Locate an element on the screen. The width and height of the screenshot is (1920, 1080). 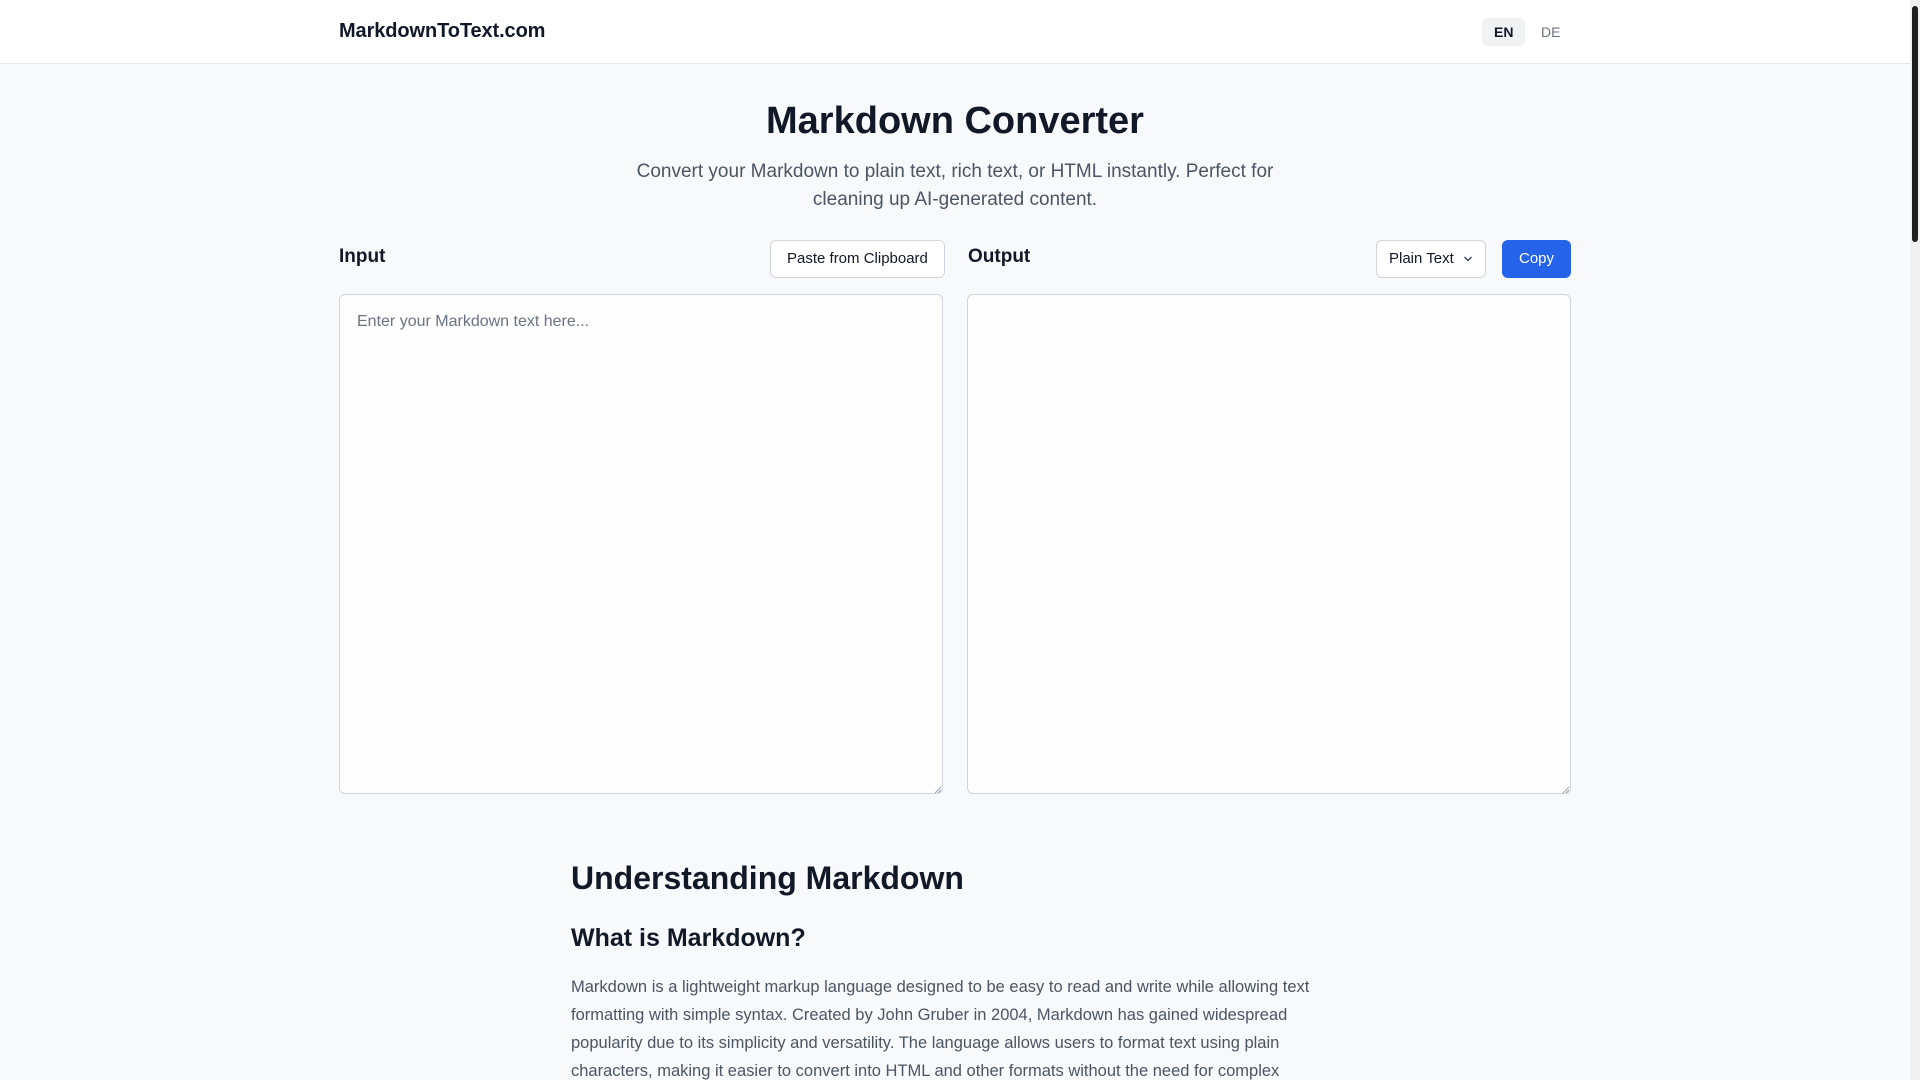
markdown-input-textarea is located at coordinates (641, 544).